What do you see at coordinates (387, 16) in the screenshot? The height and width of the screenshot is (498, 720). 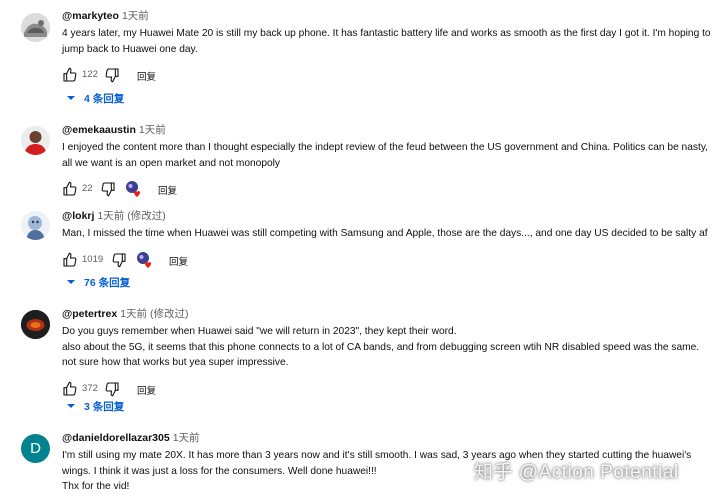 I see `comment-meta: @markyteo 1天前` at bounding box center [387, 16].